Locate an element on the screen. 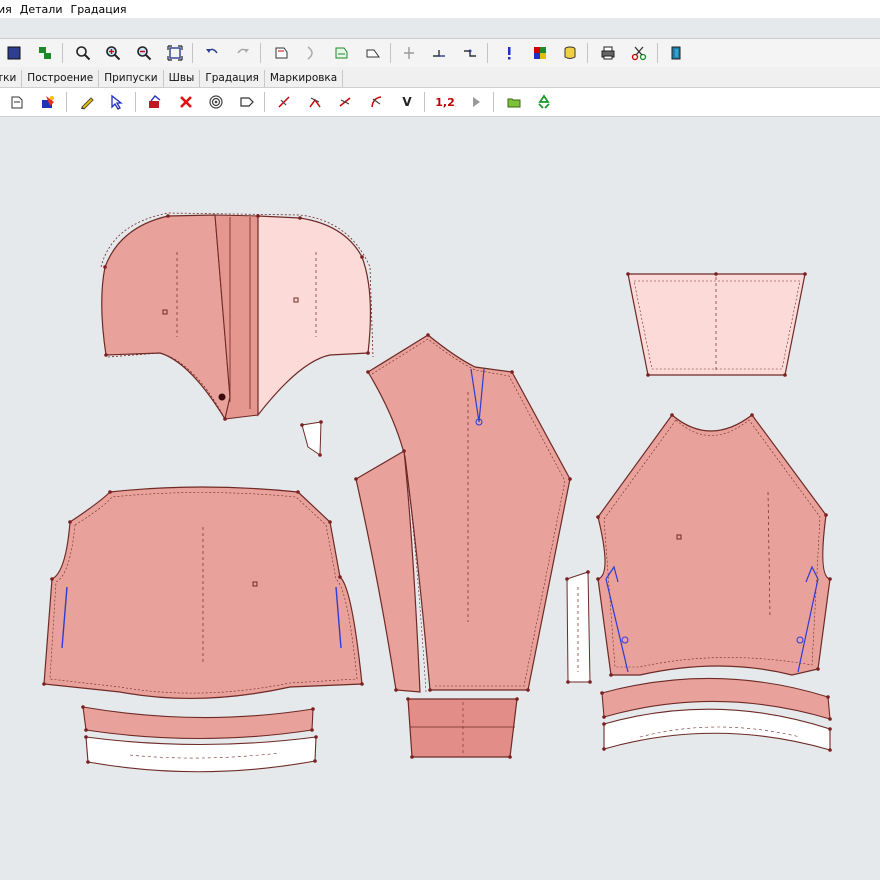 The height and width of the screenshot is (880, 880). piece-green-icon is located at coordinates (341, 53).